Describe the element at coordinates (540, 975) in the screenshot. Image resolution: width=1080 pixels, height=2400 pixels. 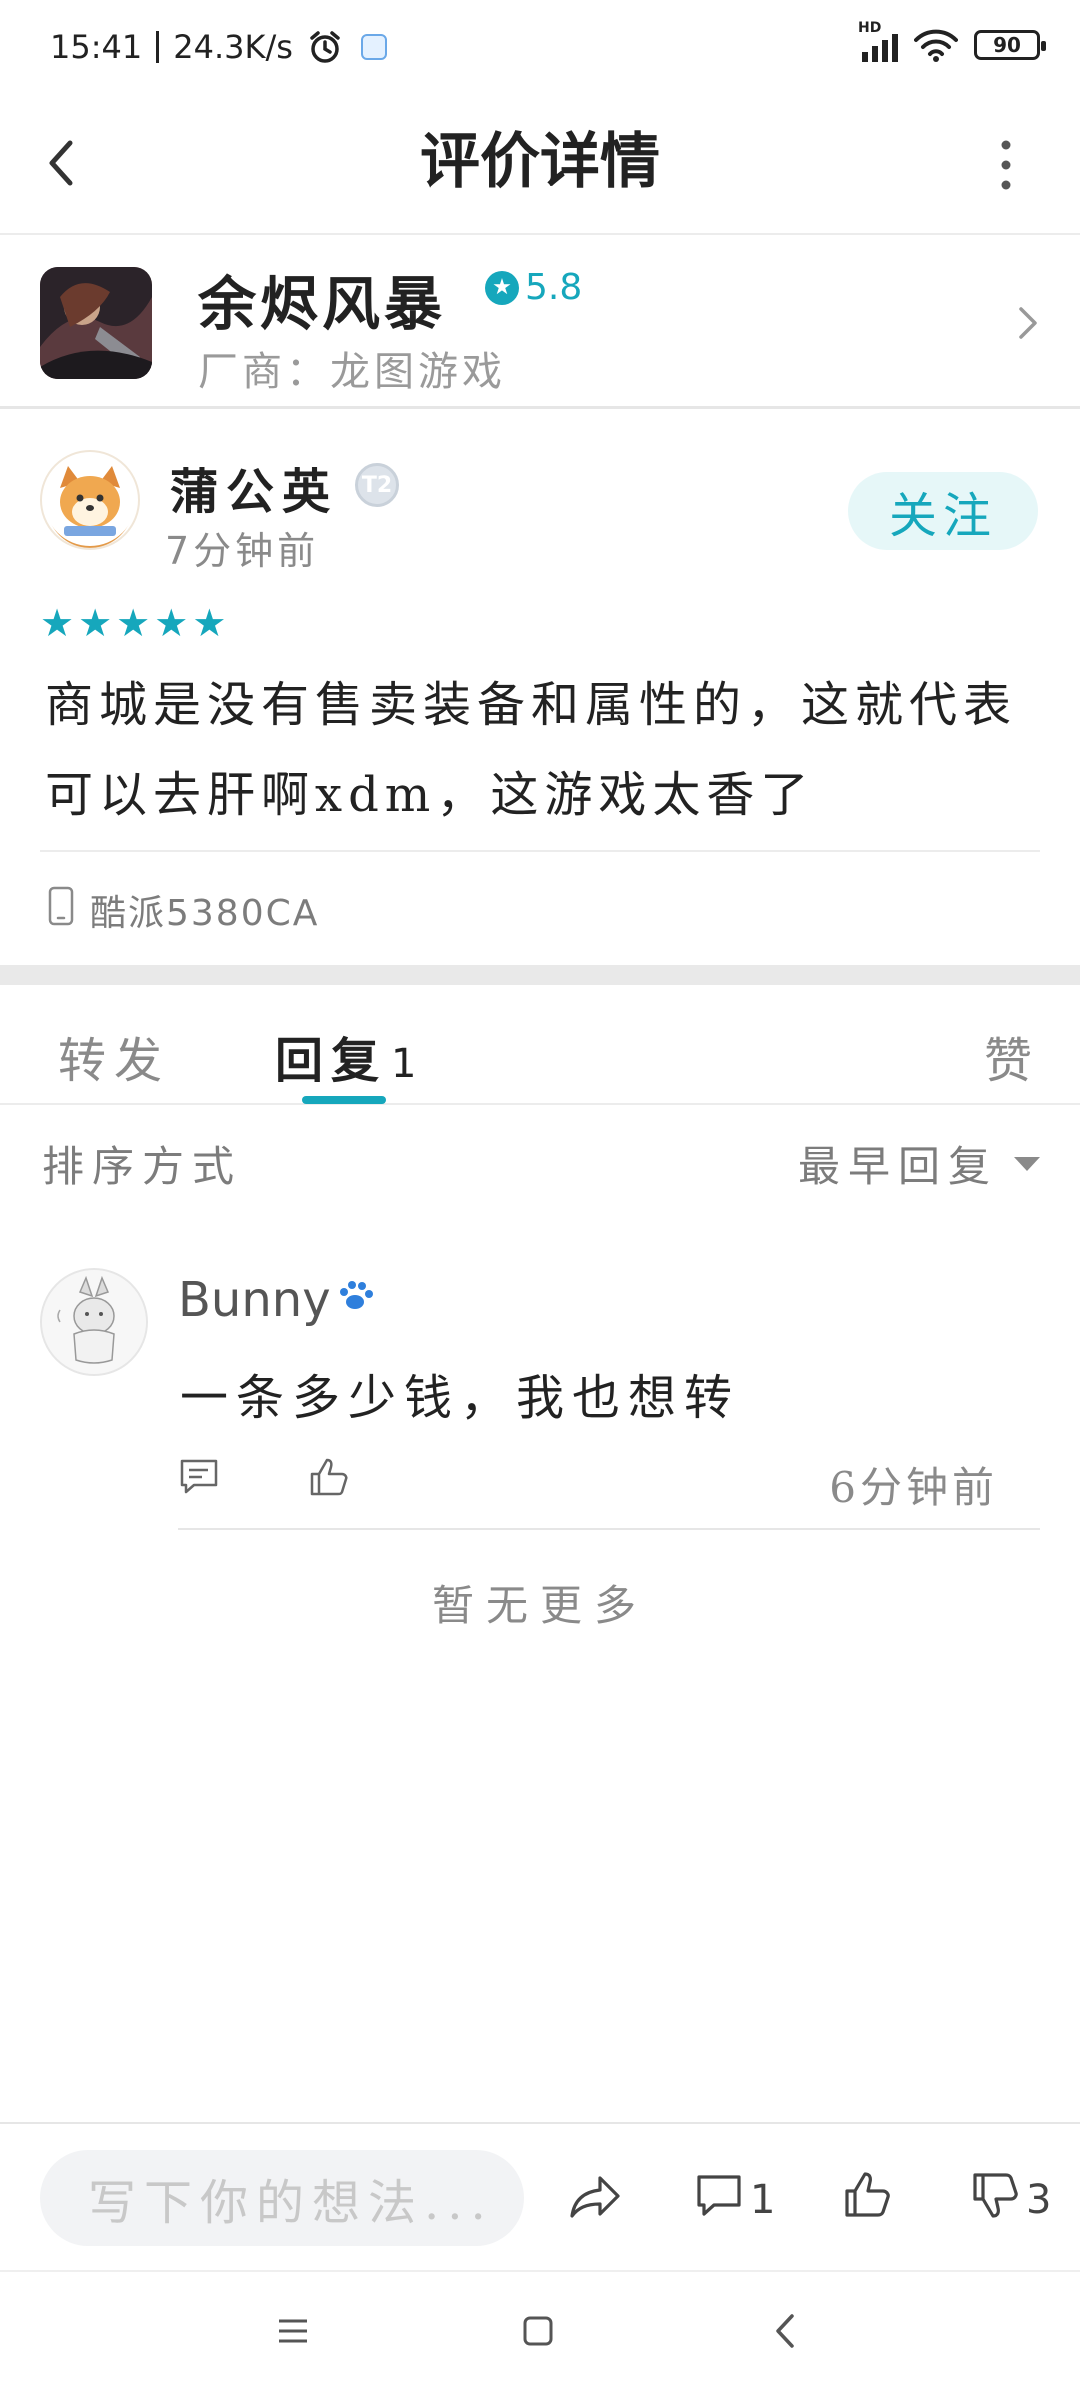
I see `section-gap` at that location.